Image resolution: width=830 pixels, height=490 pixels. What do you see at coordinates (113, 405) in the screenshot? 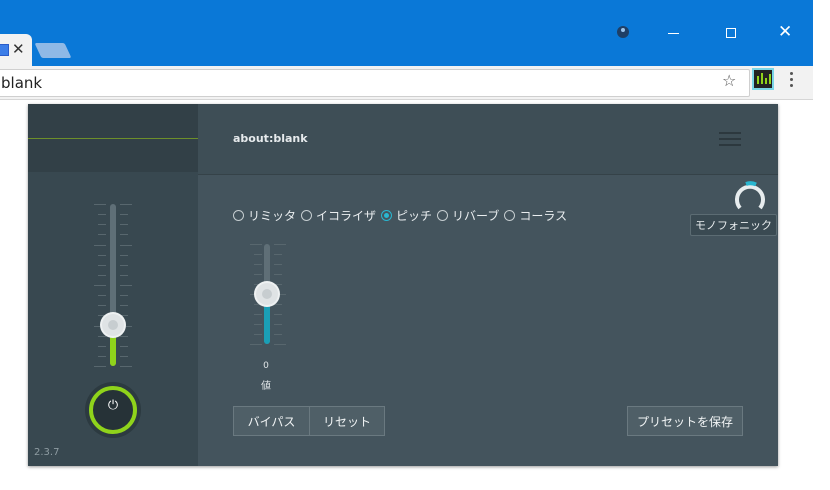
I see `power-icon: ⏻` at bounding box center [113, 405].